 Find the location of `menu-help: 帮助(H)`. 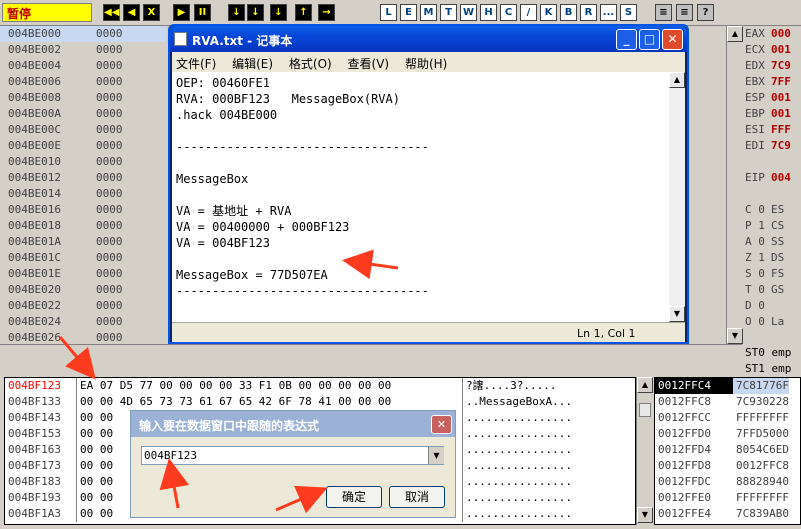

menu-help: 帮助(H) is located at coordinates (426, 64).